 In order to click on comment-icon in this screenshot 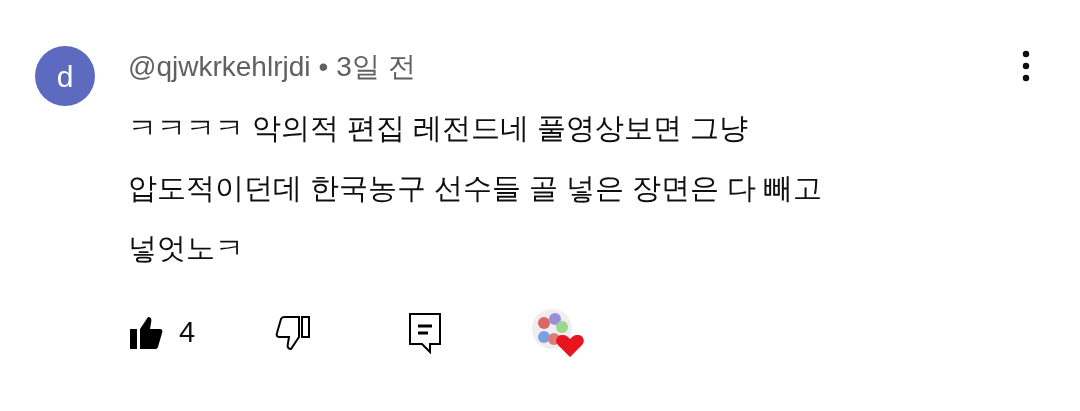, I will do `click(425, 333)`.